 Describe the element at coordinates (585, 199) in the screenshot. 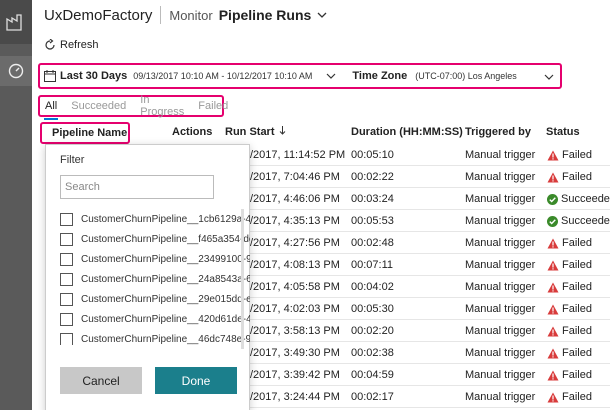

I see `status-text: Succeeded` at that location.